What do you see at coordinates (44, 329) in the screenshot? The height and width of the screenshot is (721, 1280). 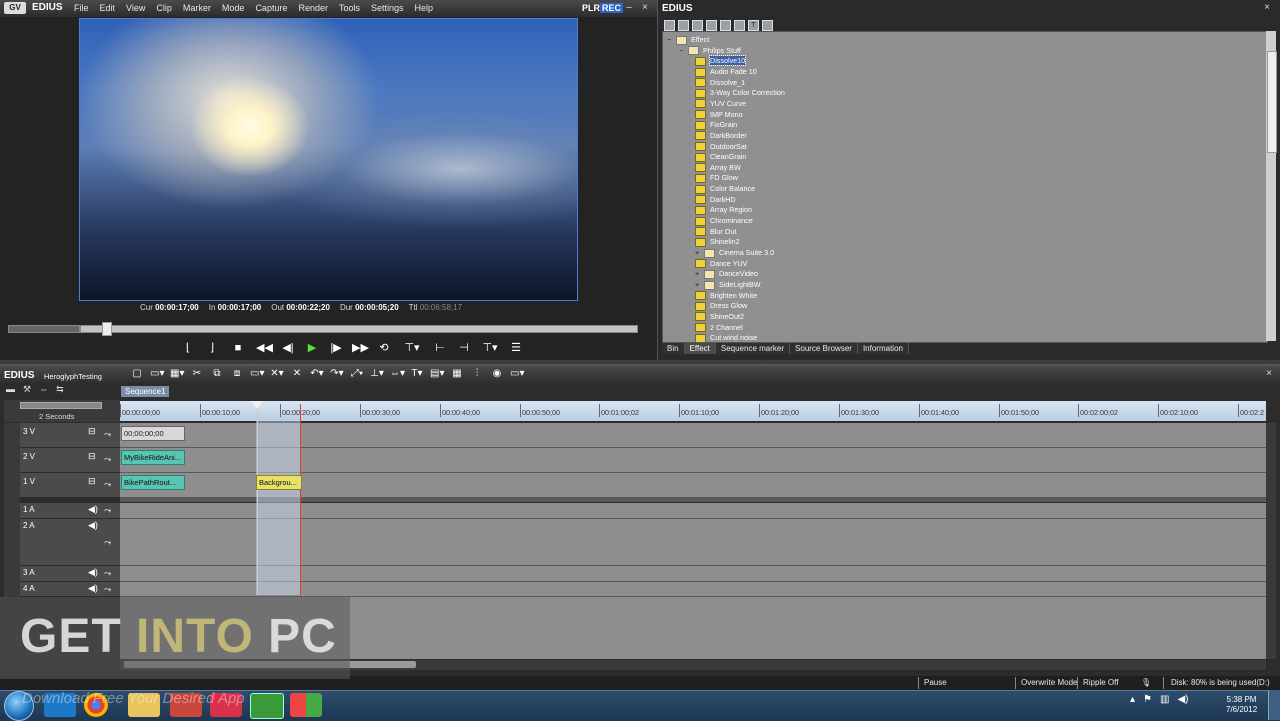 I see `shuttle-slider` at bounding box center [44, 329].